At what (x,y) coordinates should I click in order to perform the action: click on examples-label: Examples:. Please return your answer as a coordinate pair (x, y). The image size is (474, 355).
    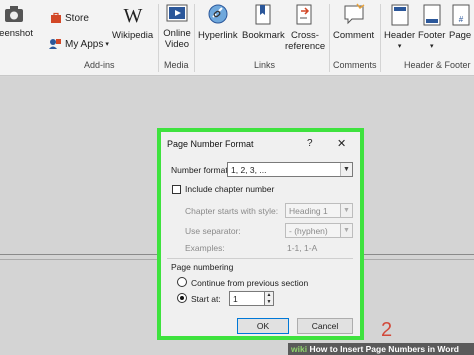
    Looking at the image, I should click on (205, 248).